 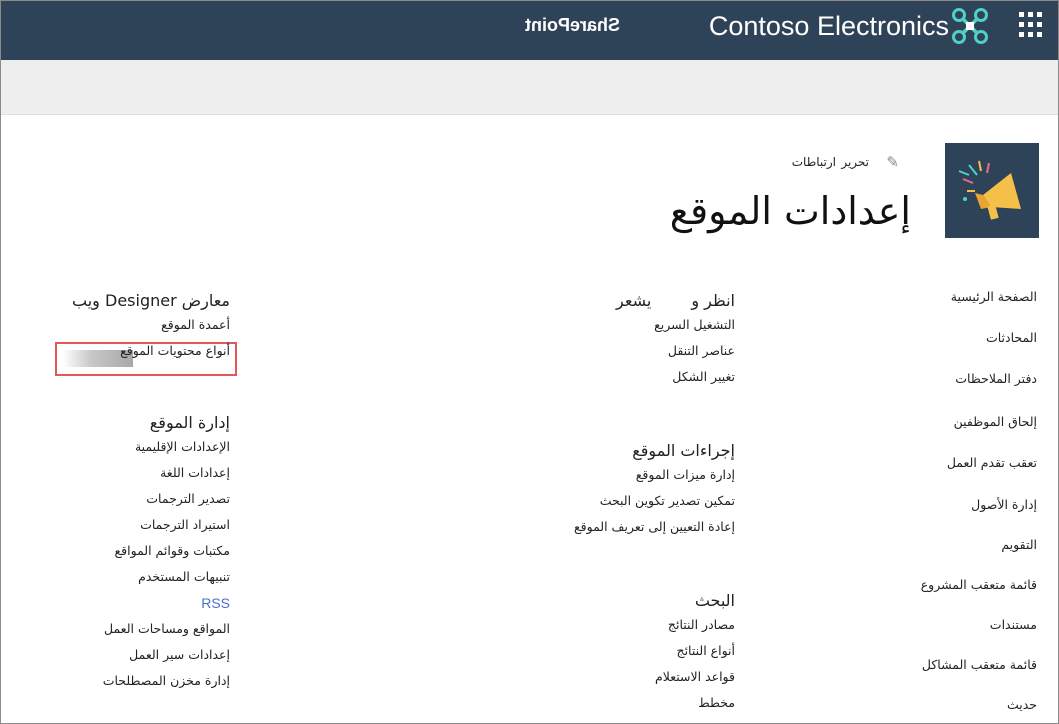 I want to click on edit-links-button: تحرير, so click(x=855, y=162).